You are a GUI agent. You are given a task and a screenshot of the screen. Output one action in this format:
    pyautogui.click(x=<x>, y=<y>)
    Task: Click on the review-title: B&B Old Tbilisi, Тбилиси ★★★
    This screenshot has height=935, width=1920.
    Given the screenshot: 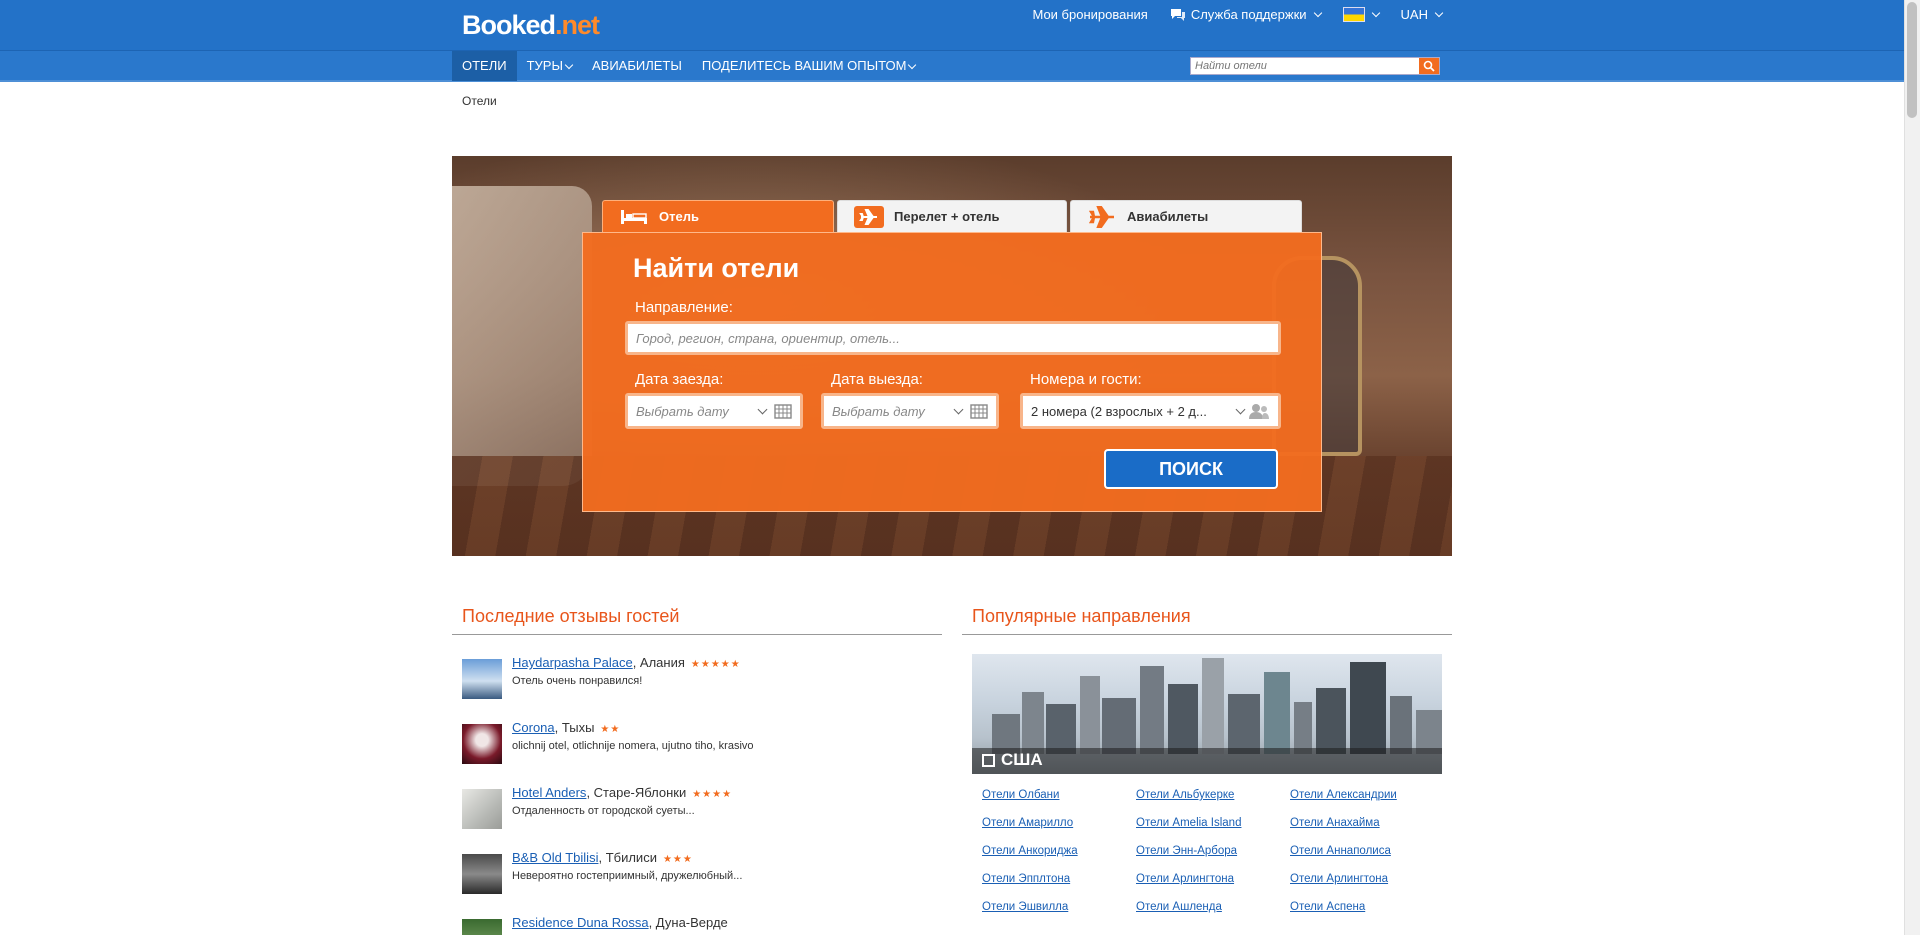 What is the action you would take?
    pyautogui.click(x=602, y=857)
    